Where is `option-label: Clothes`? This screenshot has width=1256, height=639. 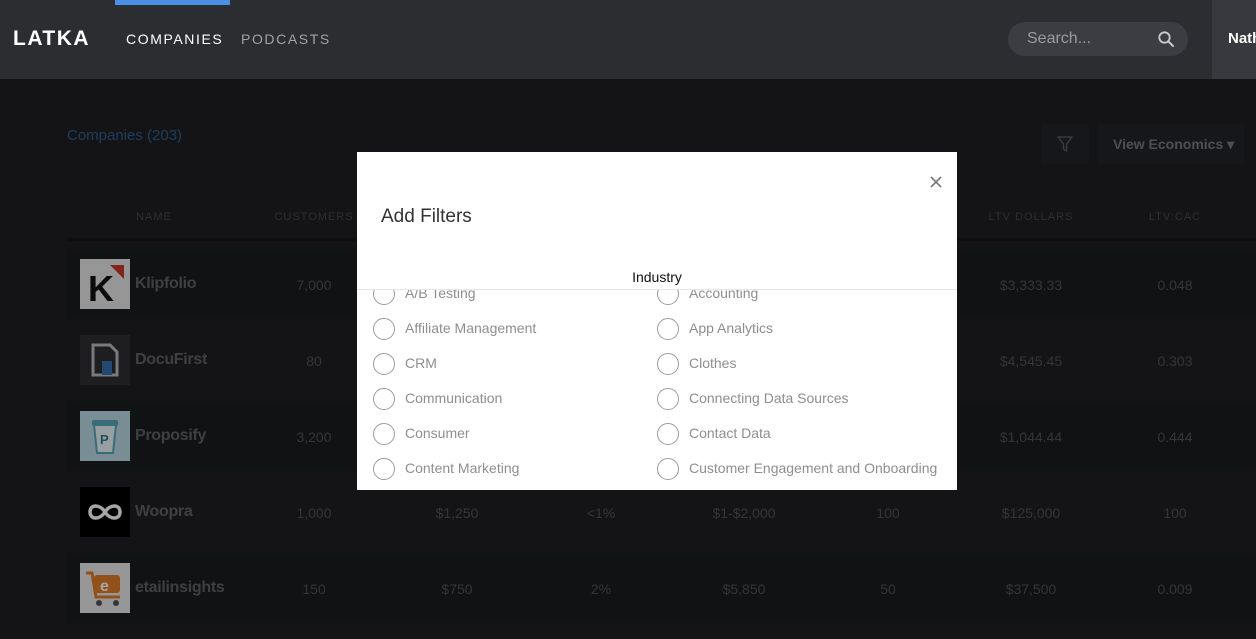
option-label: Clothes is located at coordinates (713, 363).